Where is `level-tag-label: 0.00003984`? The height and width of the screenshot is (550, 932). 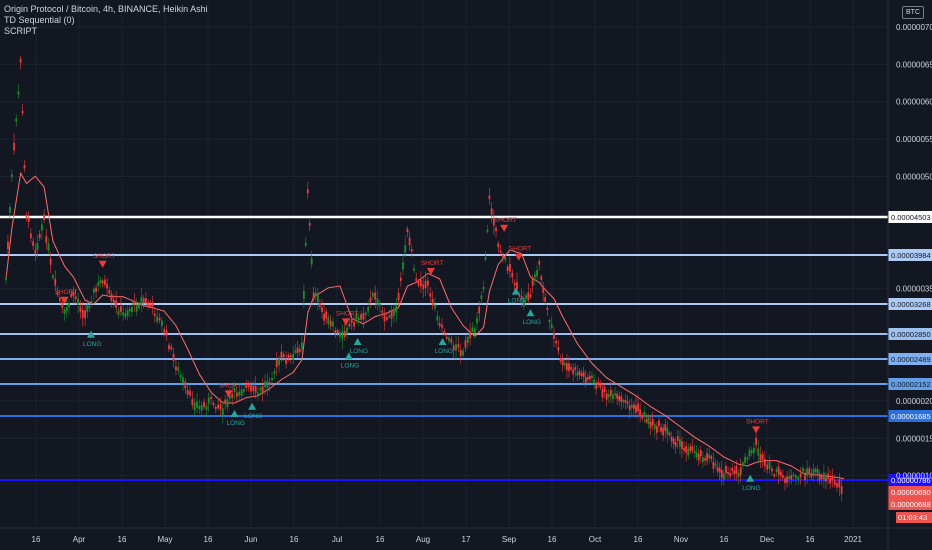
level-tag-label: 0.00003984 is located at coordinates (911, 255).